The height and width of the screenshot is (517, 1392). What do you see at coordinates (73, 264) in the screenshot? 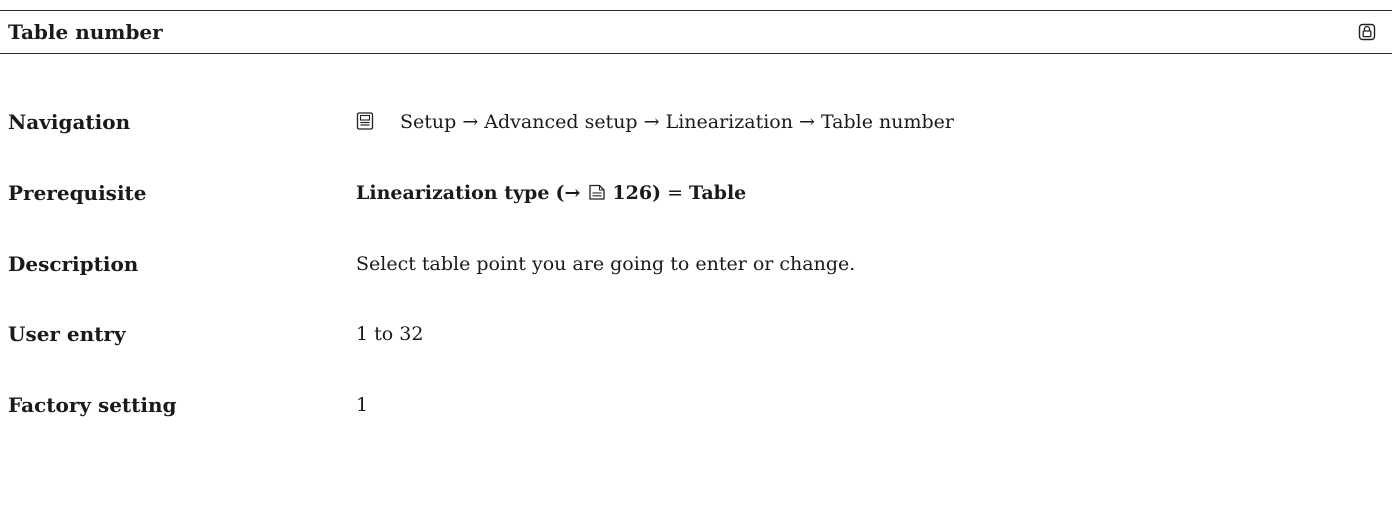
I see `description-label: Description` at bounding box center [73, 264].